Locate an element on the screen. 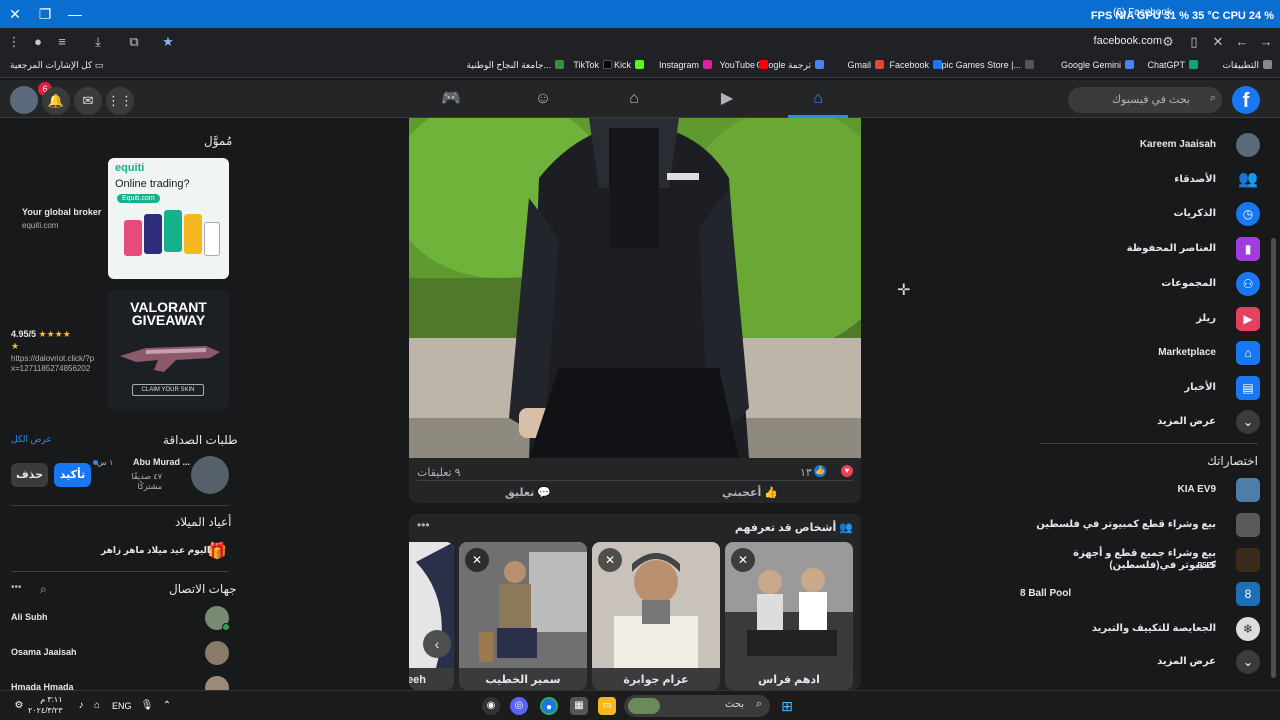 This screenshot has width=1280, height=720. facebook-search-input: بحث في فيسبوك is located at coordinates (1145, 100).